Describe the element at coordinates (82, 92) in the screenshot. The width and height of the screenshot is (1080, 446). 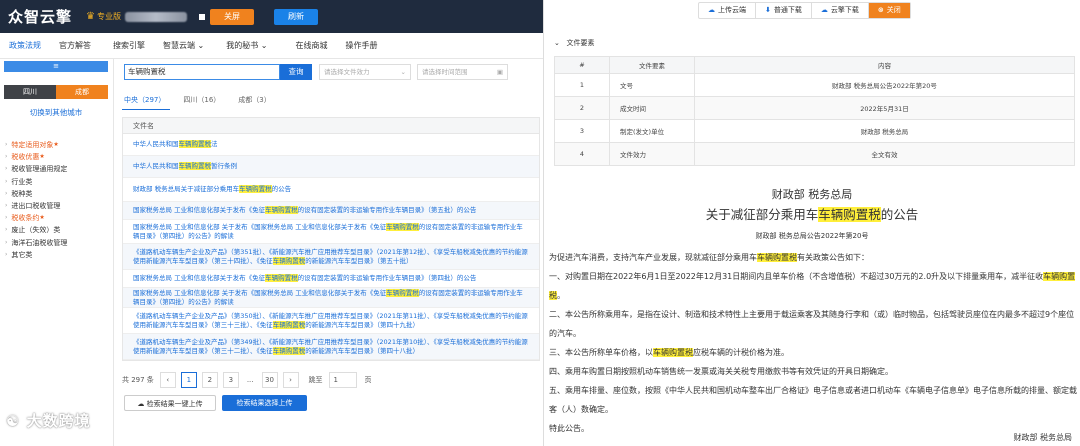
I see `city-chengdu: 成都` at that location.